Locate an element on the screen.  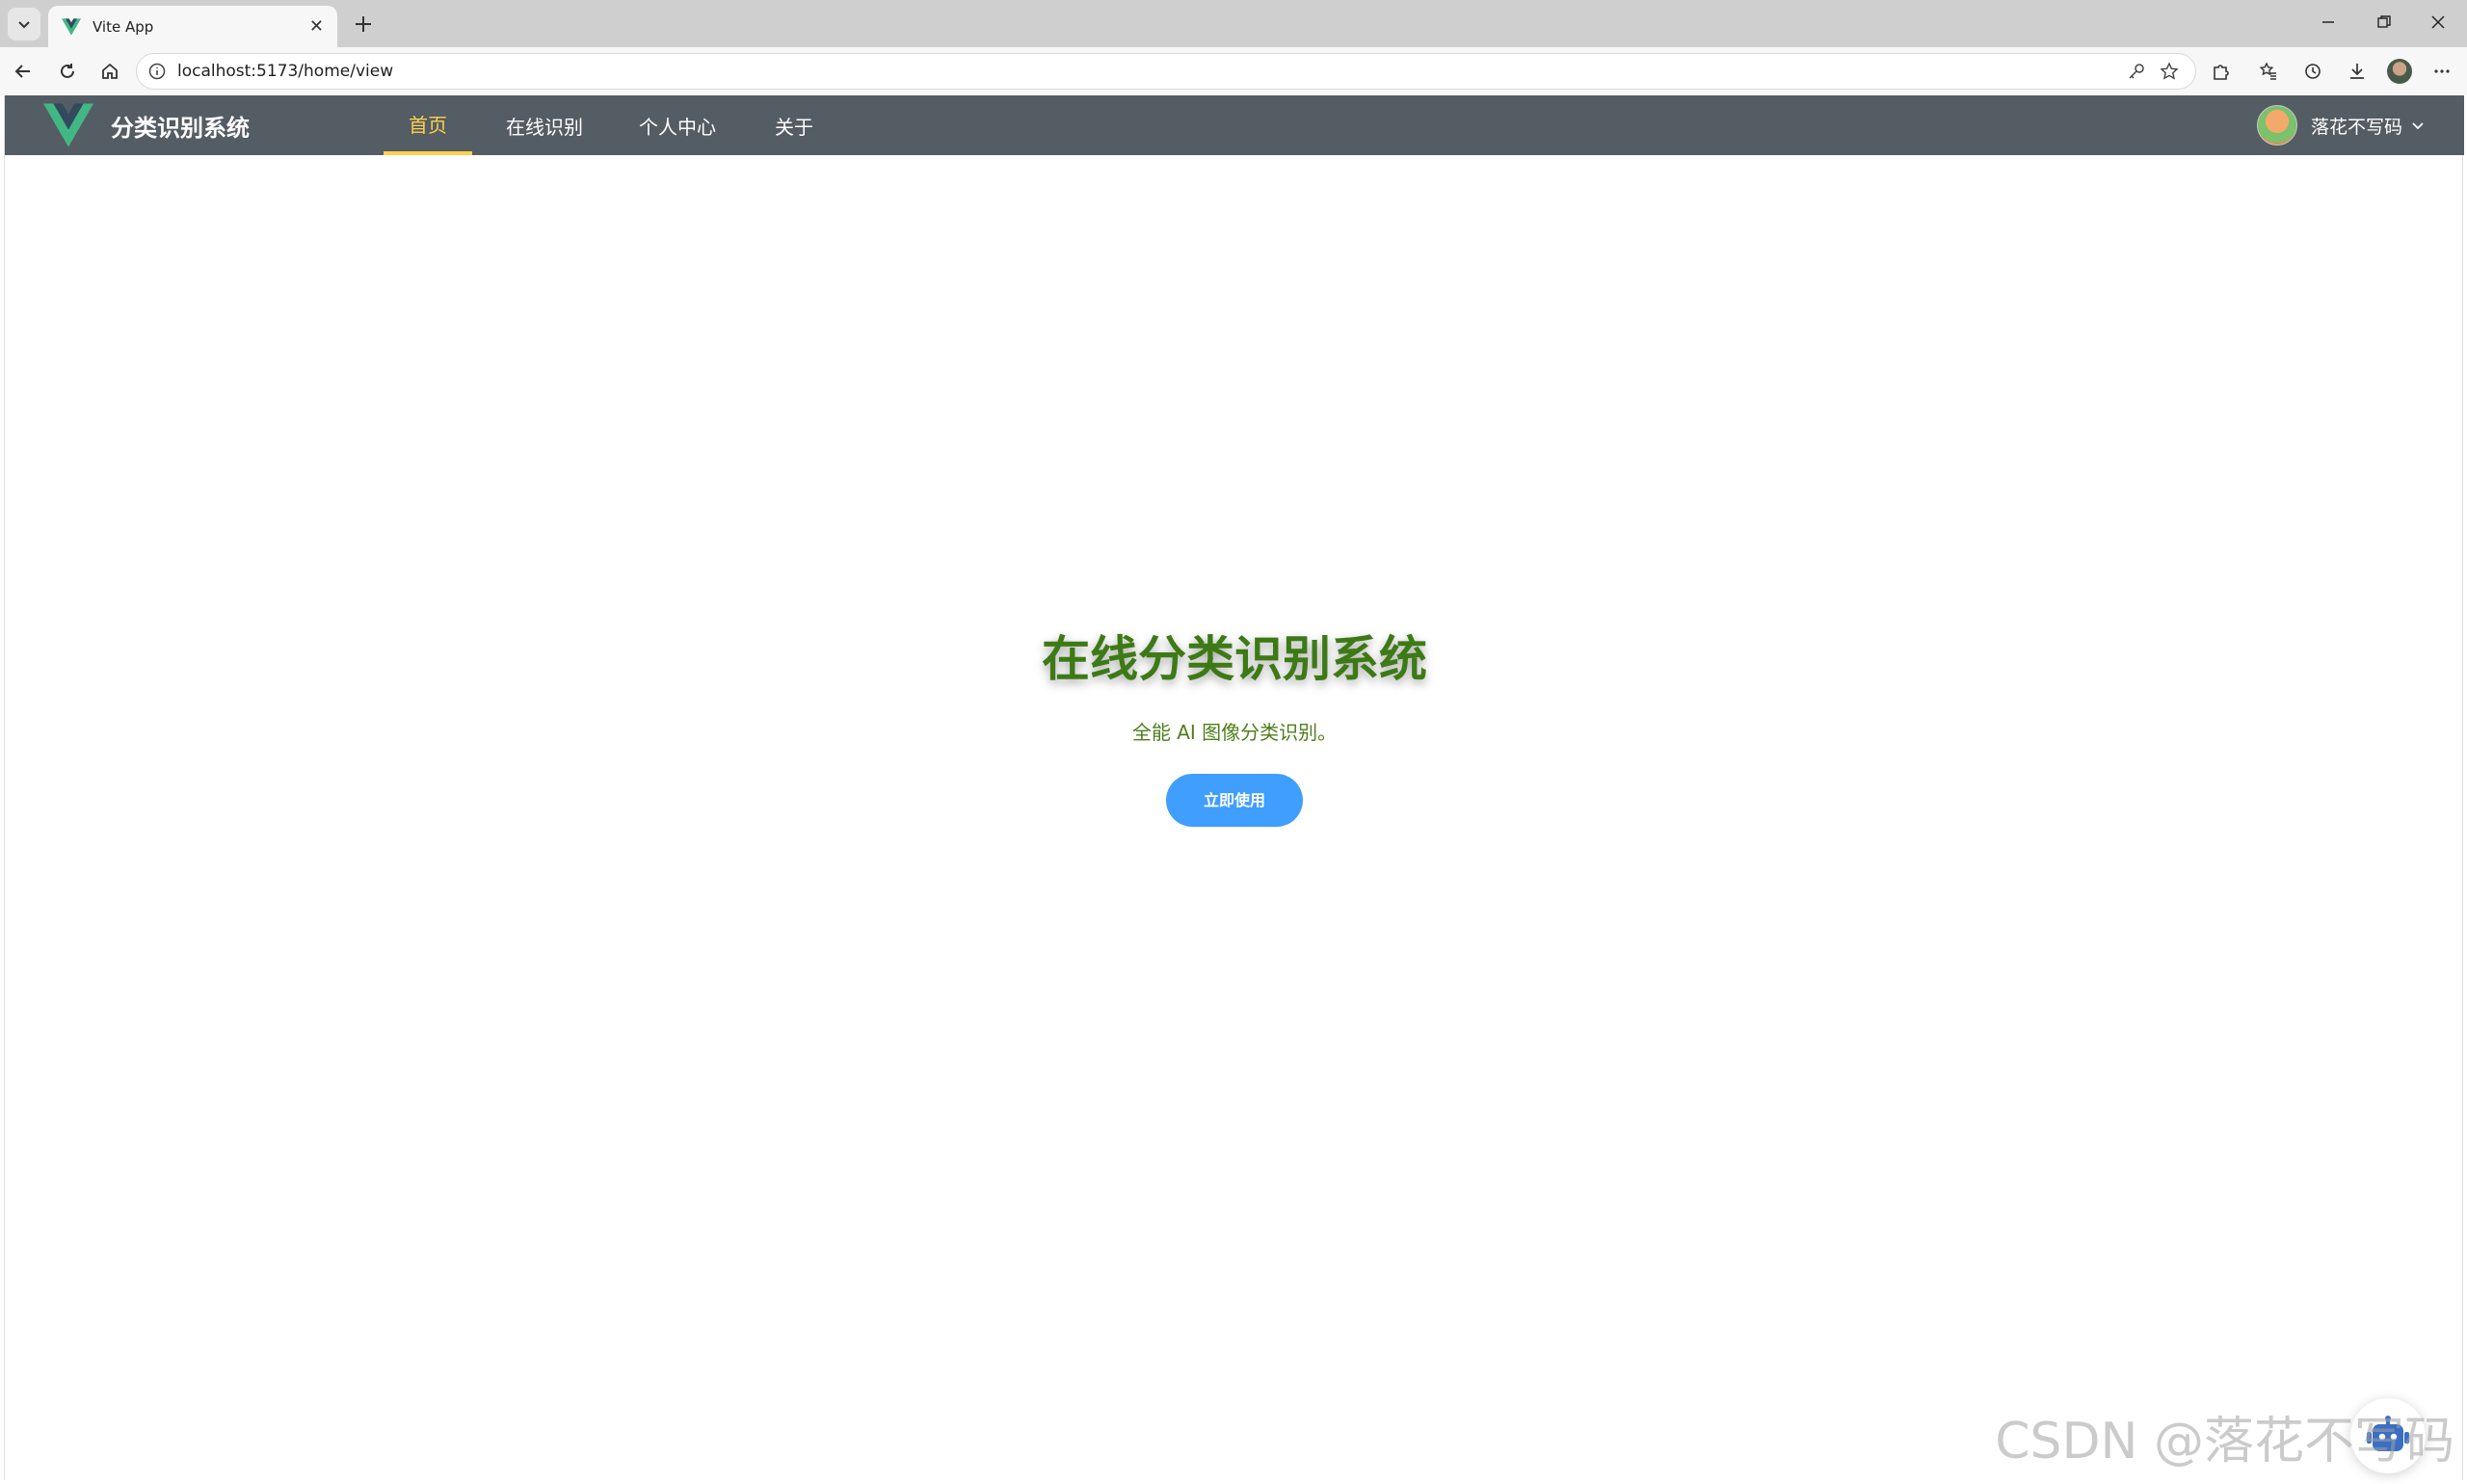
restore-button is located at coordinates (2384, 22).